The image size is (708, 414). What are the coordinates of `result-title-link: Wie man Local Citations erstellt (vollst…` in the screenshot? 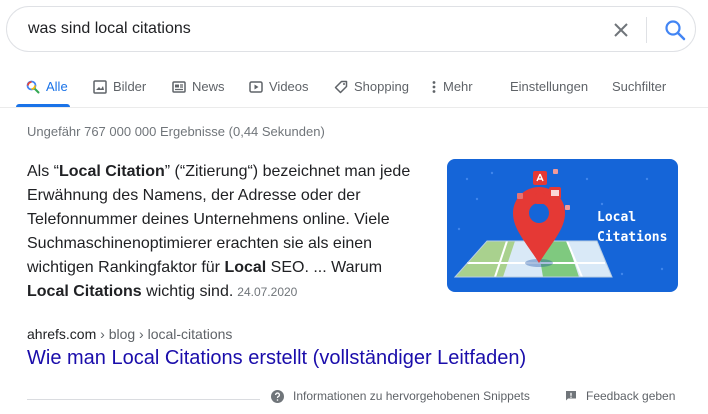 It's located at (276, 358).